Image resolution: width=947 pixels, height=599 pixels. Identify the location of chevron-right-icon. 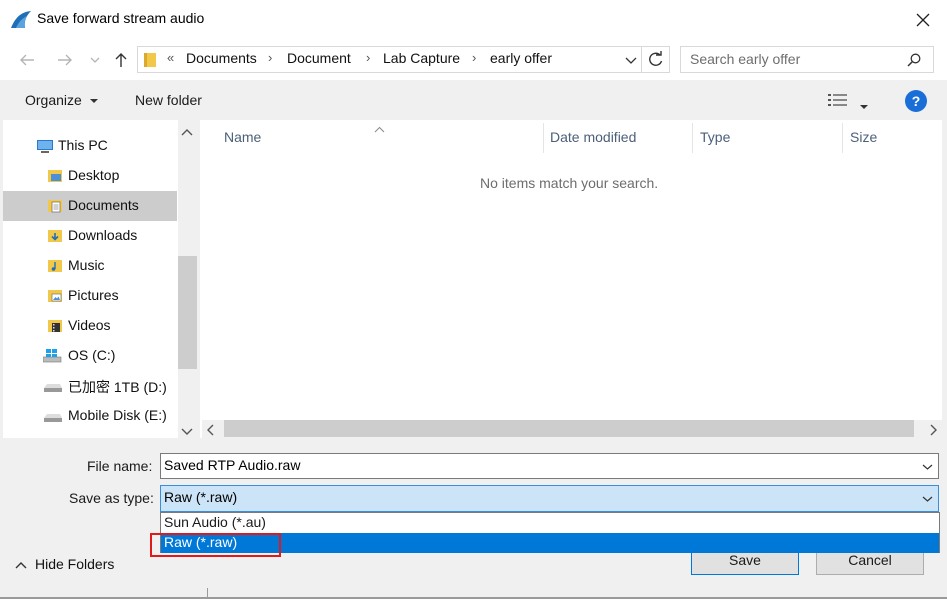
(933, 430).